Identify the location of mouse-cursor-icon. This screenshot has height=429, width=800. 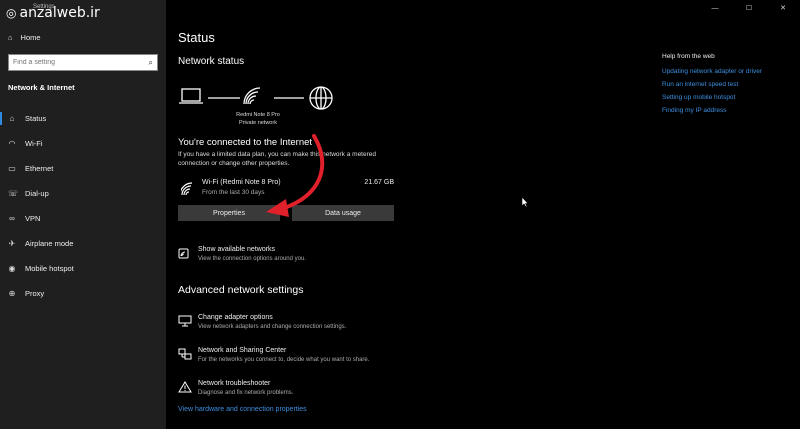
(525, 202).